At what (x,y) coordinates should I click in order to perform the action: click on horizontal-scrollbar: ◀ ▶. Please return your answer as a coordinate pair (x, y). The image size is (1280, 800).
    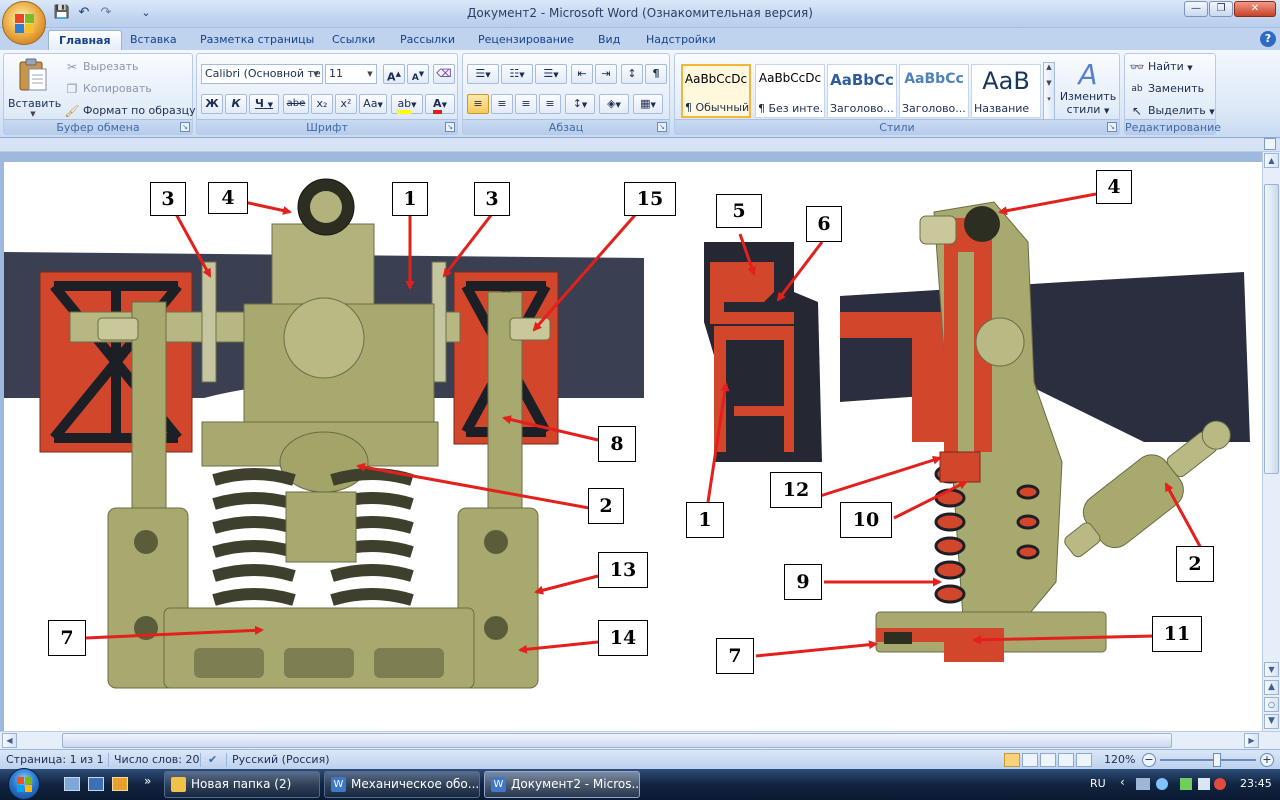
    Looking at the image, I should click on (640, 740).